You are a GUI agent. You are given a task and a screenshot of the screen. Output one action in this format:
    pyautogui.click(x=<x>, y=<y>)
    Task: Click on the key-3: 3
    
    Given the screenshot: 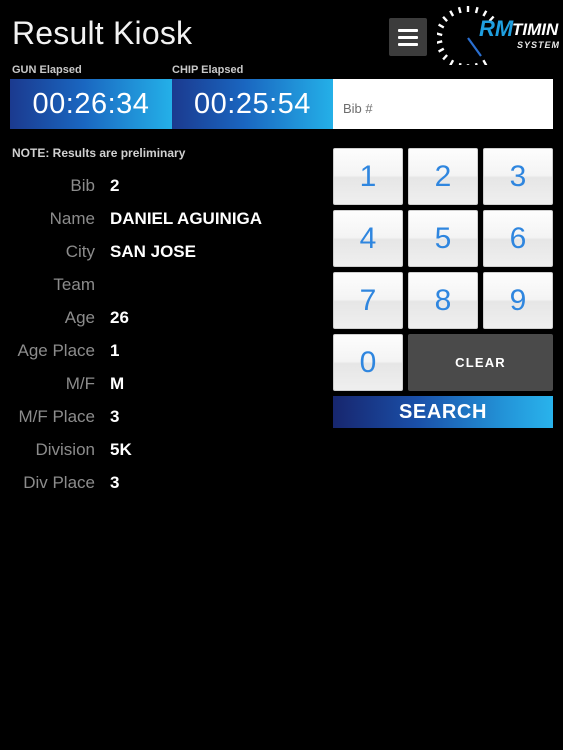 What is the action you would take?
    pyautogui.click(x=518, y=176)
    